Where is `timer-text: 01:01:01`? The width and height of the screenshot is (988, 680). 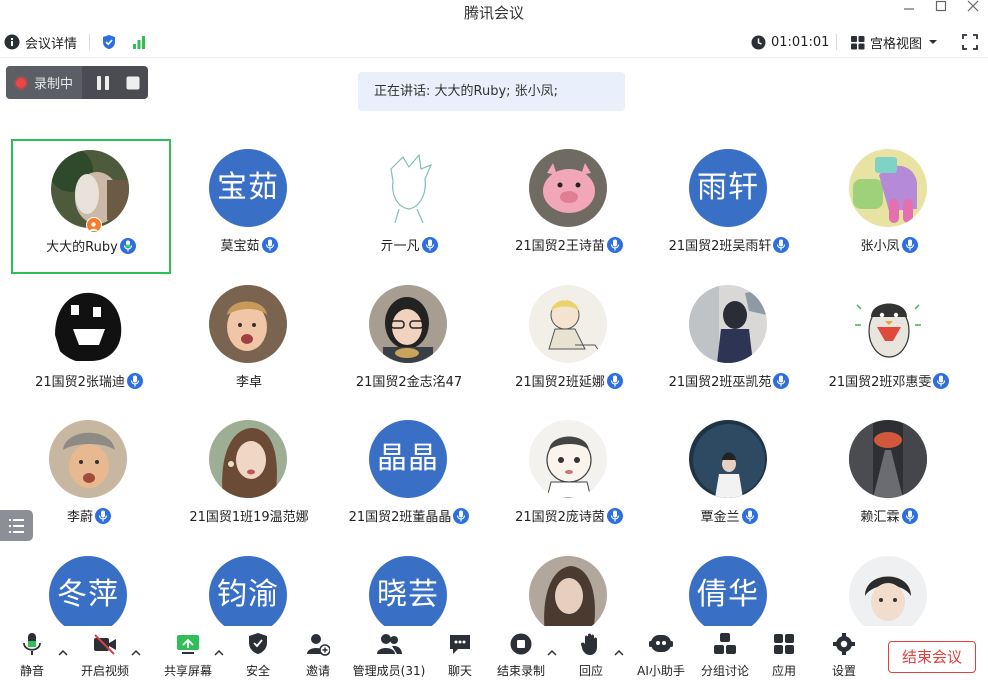 timer-text: 01:01:01 is located at coordinates (800, 42).